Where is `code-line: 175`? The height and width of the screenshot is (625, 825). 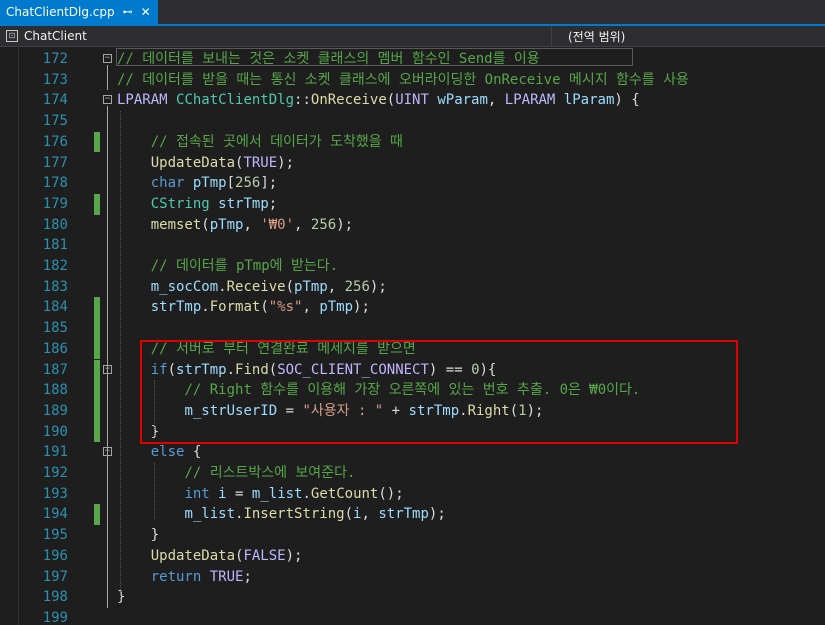 code-line: 175 is located at coordinates (412, 121).